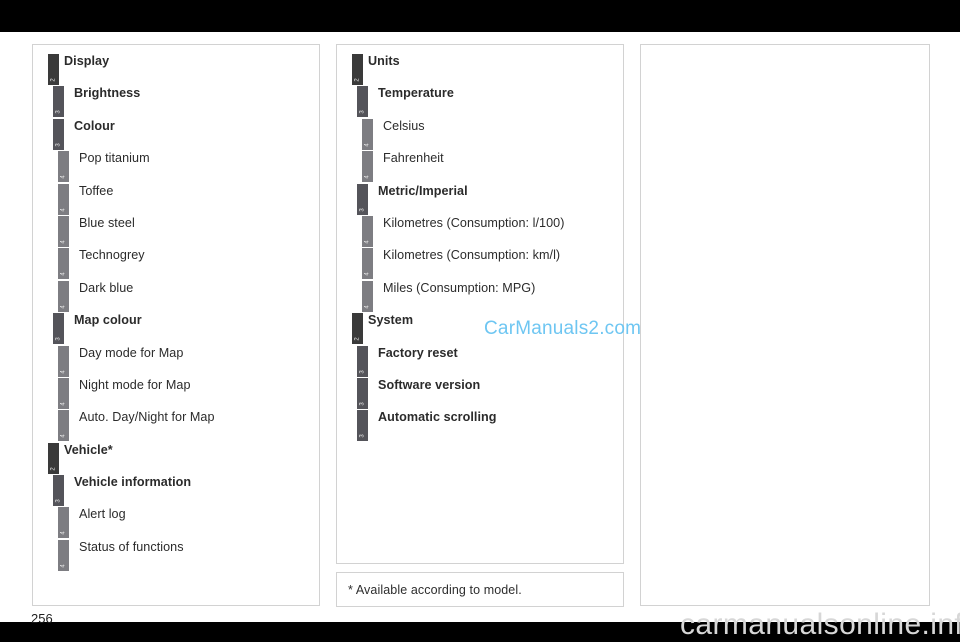 Image resolution: width=960 pixels, height=642 pixels. I want to click on footnote-text: * Available according to model., so click(435, 589).